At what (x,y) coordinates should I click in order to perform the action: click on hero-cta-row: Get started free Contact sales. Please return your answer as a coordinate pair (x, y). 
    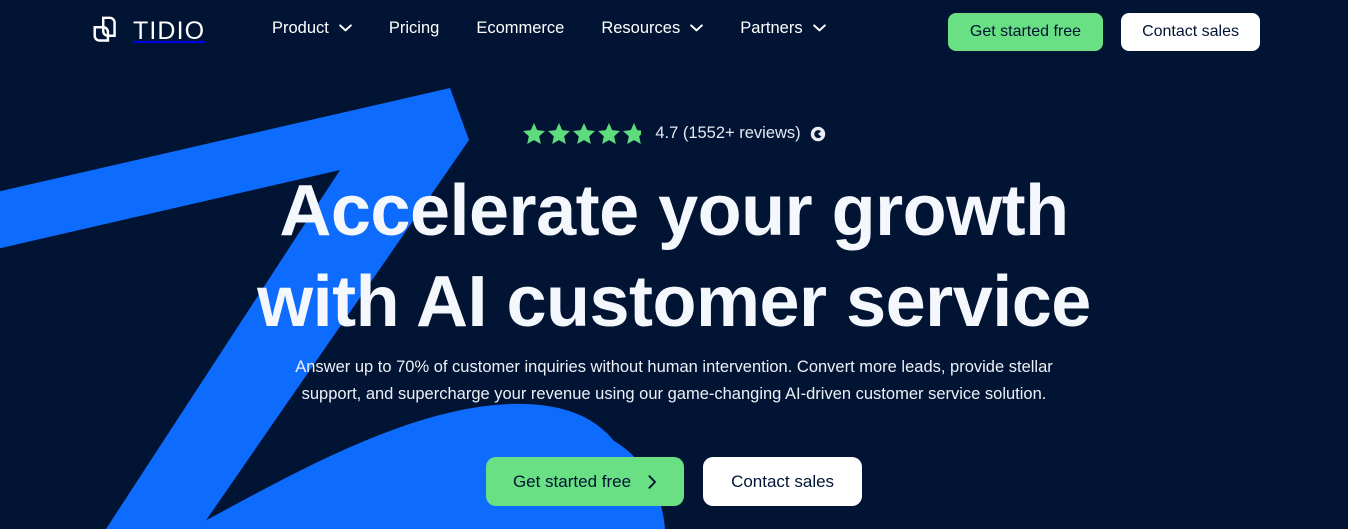
    Looking at the image, I should click on (674, 481).